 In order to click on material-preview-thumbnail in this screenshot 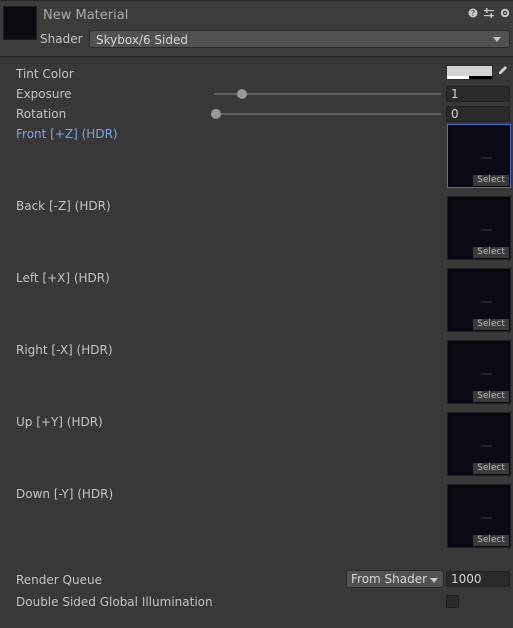, I will do `click(20, 23)`.